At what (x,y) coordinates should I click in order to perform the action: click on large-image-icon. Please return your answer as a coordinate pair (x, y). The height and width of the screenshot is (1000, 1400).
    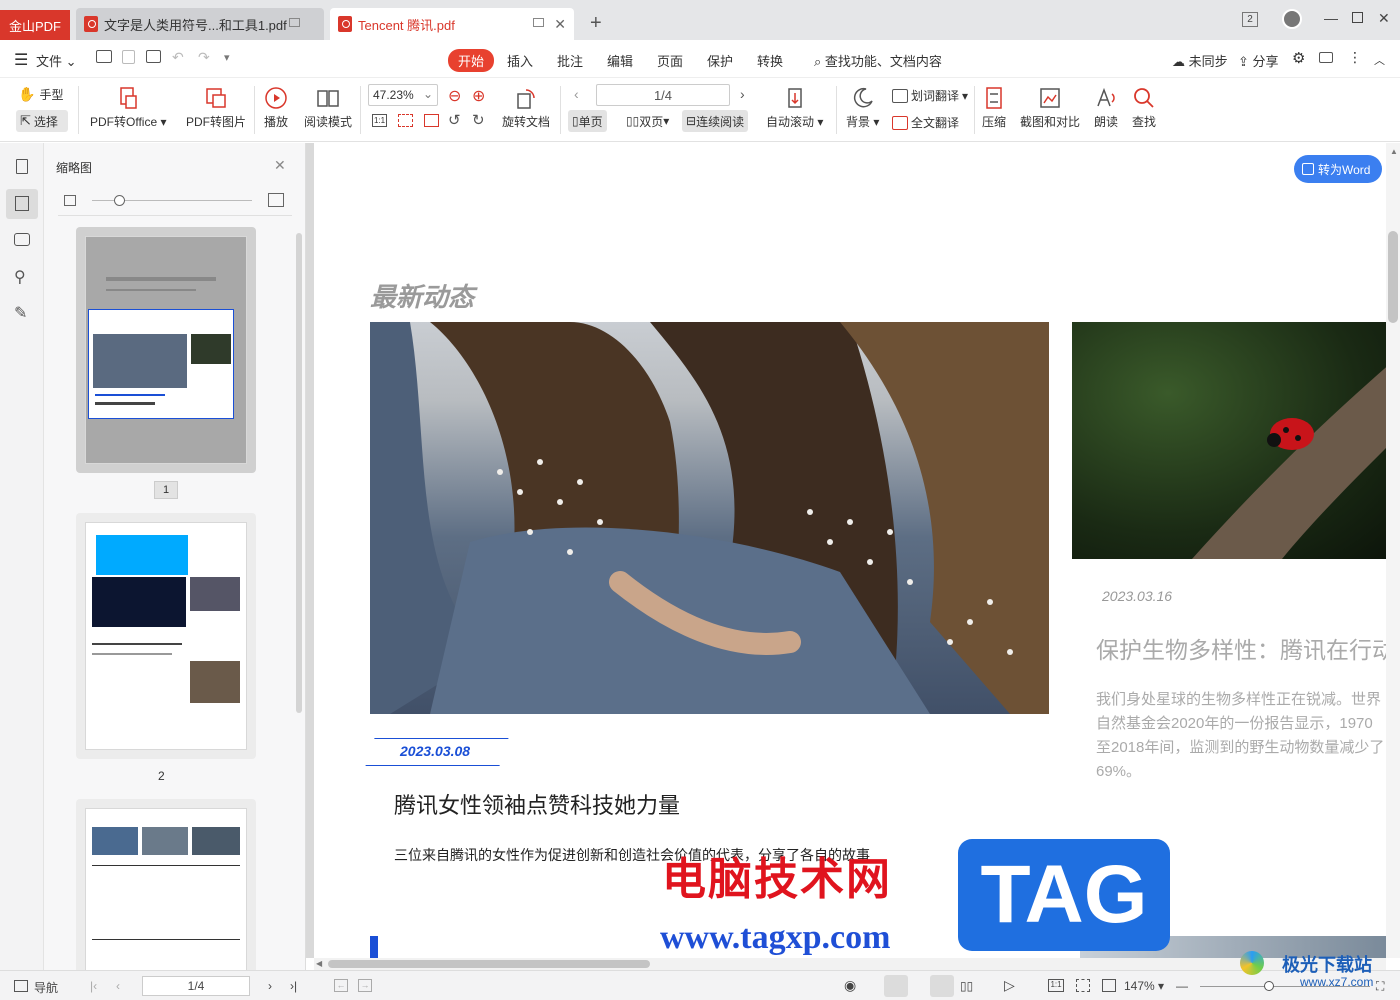
    Looking at the image, I should click on (276, 200).